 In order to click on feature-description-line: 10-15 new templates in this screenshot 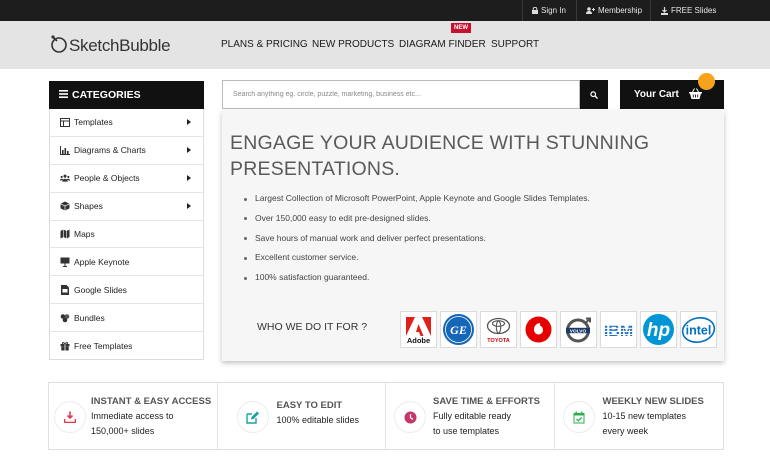, I will do `click(644, 416)`.